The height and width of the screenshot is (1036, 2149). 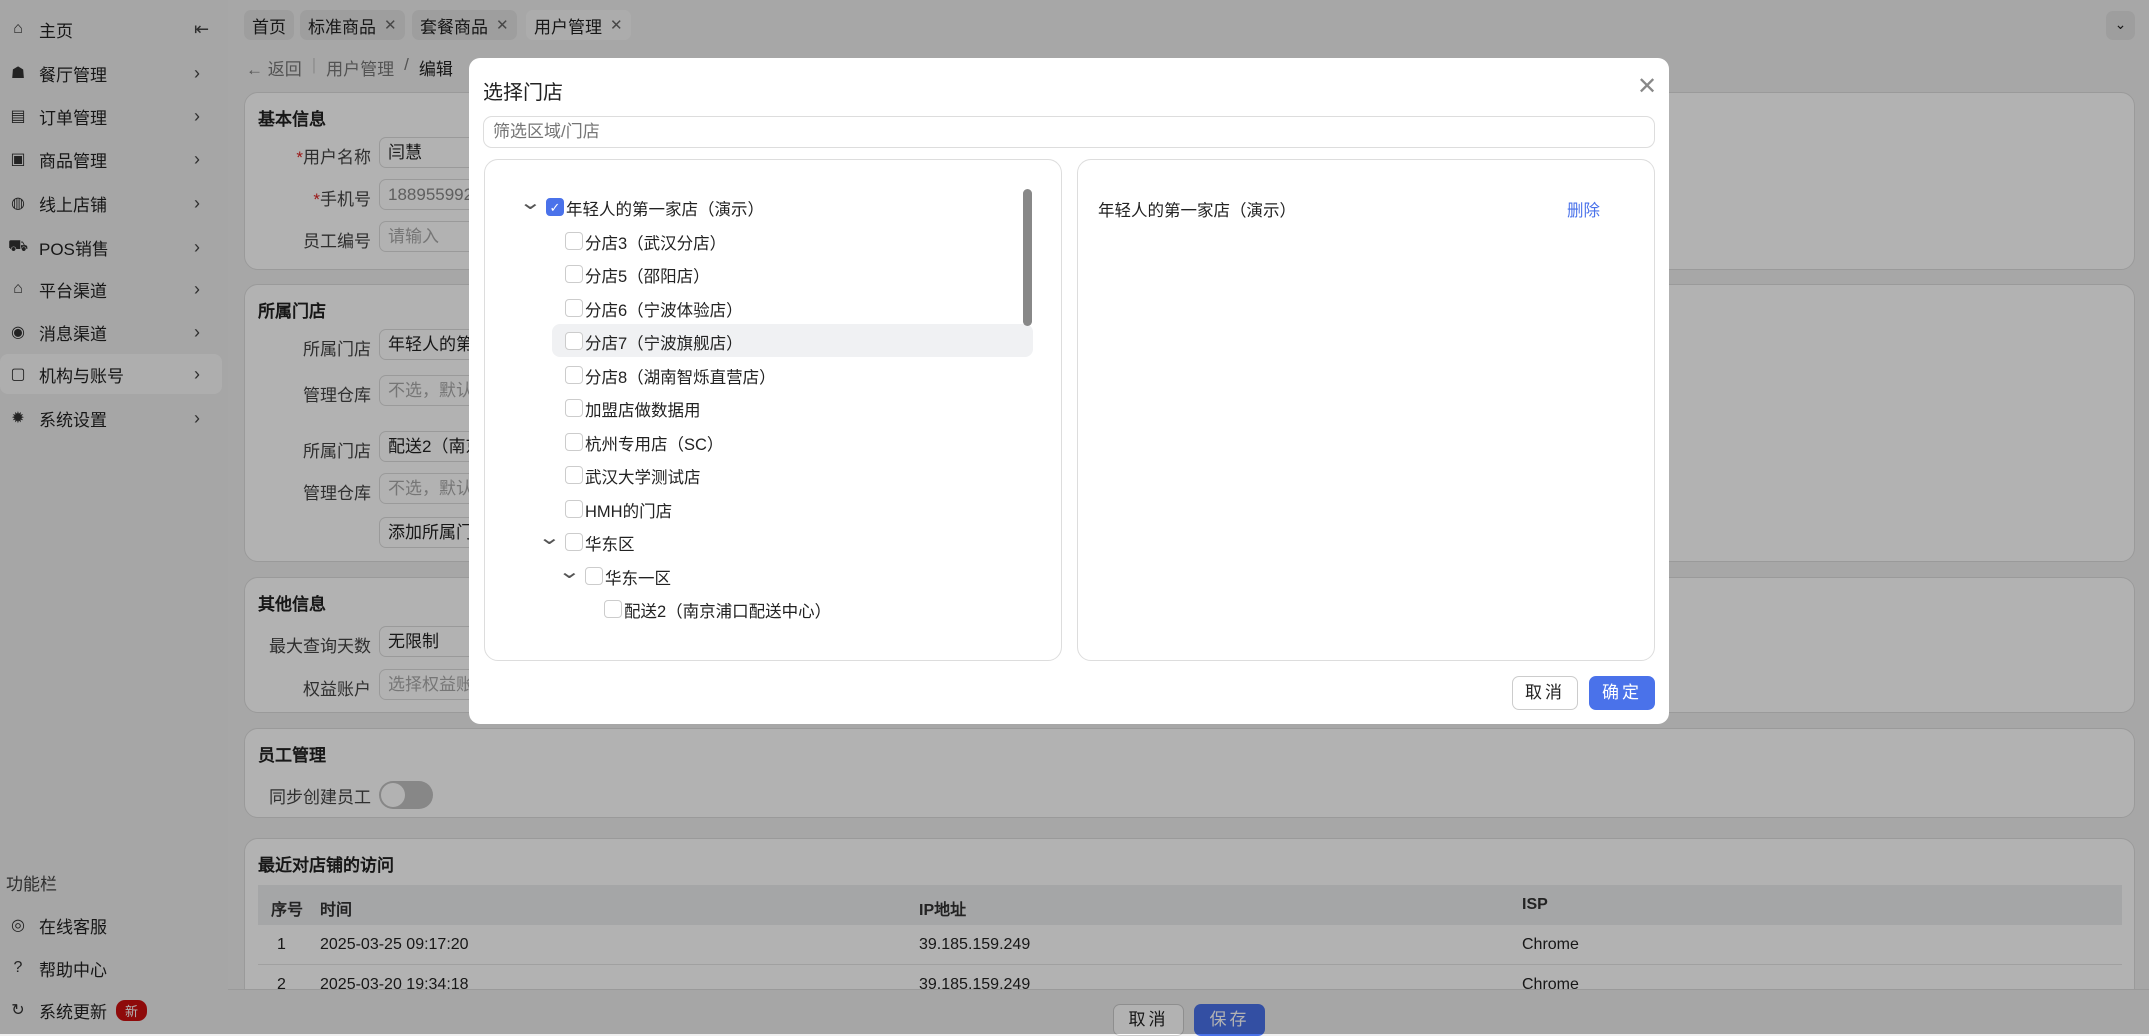 I want to click on tree-node: ⌄ 华东区, so click(x=773, y=541).